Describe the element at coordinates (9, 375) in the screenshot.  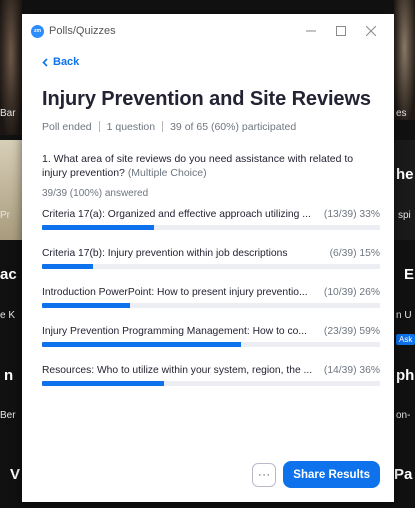
I see `participant-name: n` at that location.